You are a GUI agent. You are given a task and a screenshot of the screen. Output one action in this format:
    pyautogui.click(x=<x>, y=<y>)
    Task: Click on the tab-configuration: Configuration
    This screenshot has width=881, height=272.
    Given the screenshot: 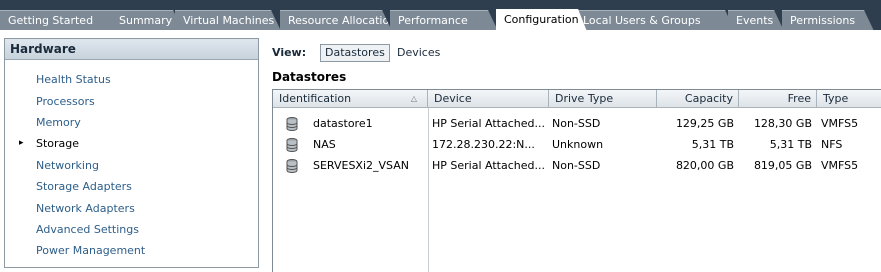 What is the action you would take?
    pyautogui.click(x=542, y=21)
    